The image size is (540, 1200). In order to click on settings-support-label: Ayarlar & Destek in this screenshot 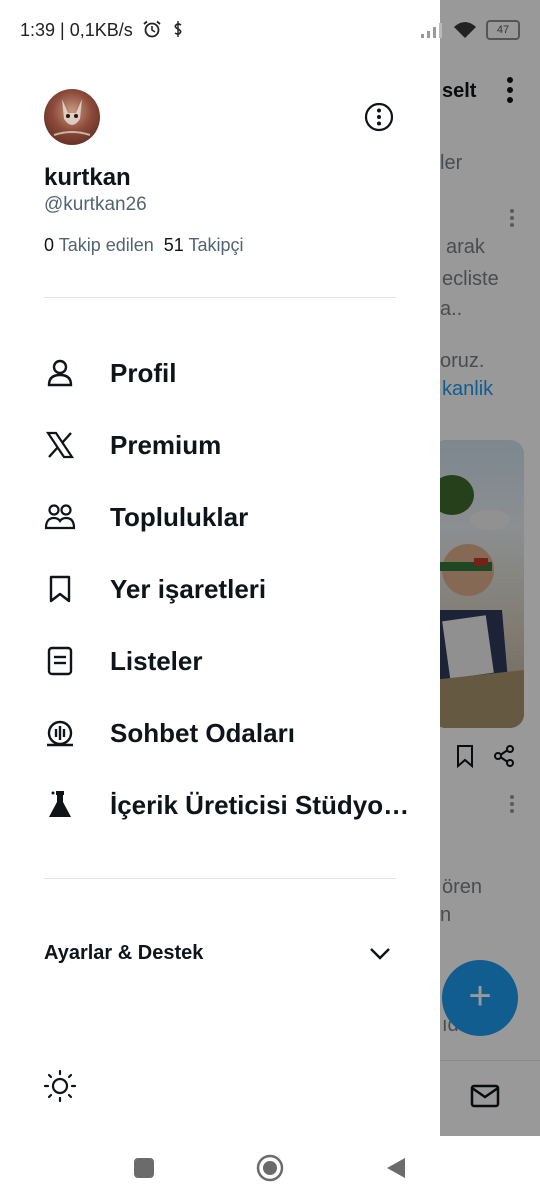, I will do `click(124, 952)`.